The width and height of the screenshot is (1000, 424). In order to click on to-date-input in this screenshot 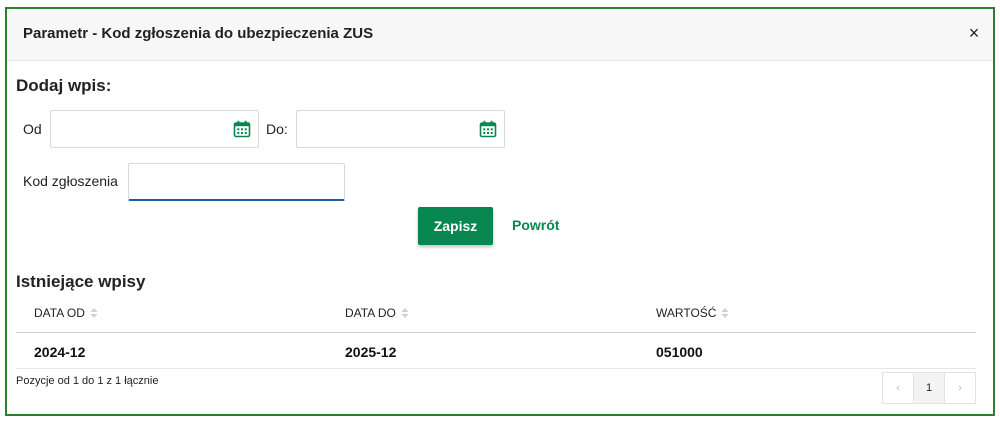, I will do `click(400, 129)`.